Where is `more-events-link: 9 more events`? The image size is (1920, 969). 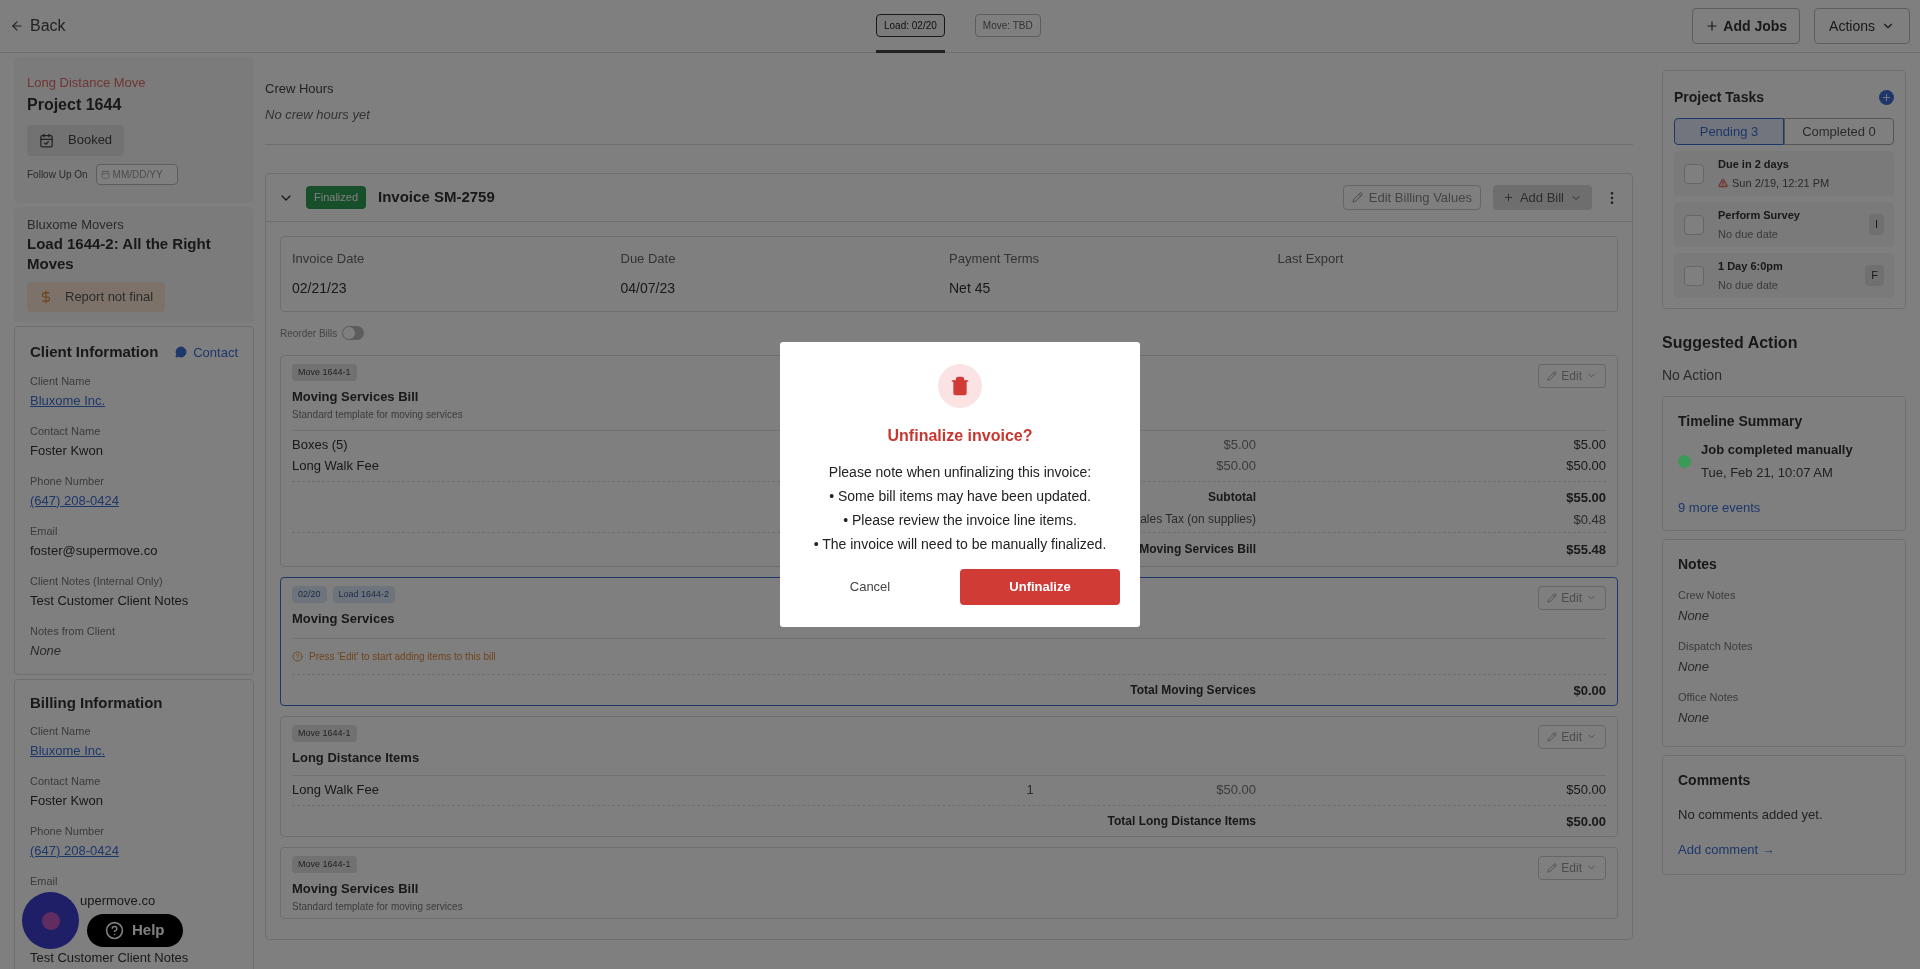 more-events-link: 9 more events is located at coordinates (1784, 508).